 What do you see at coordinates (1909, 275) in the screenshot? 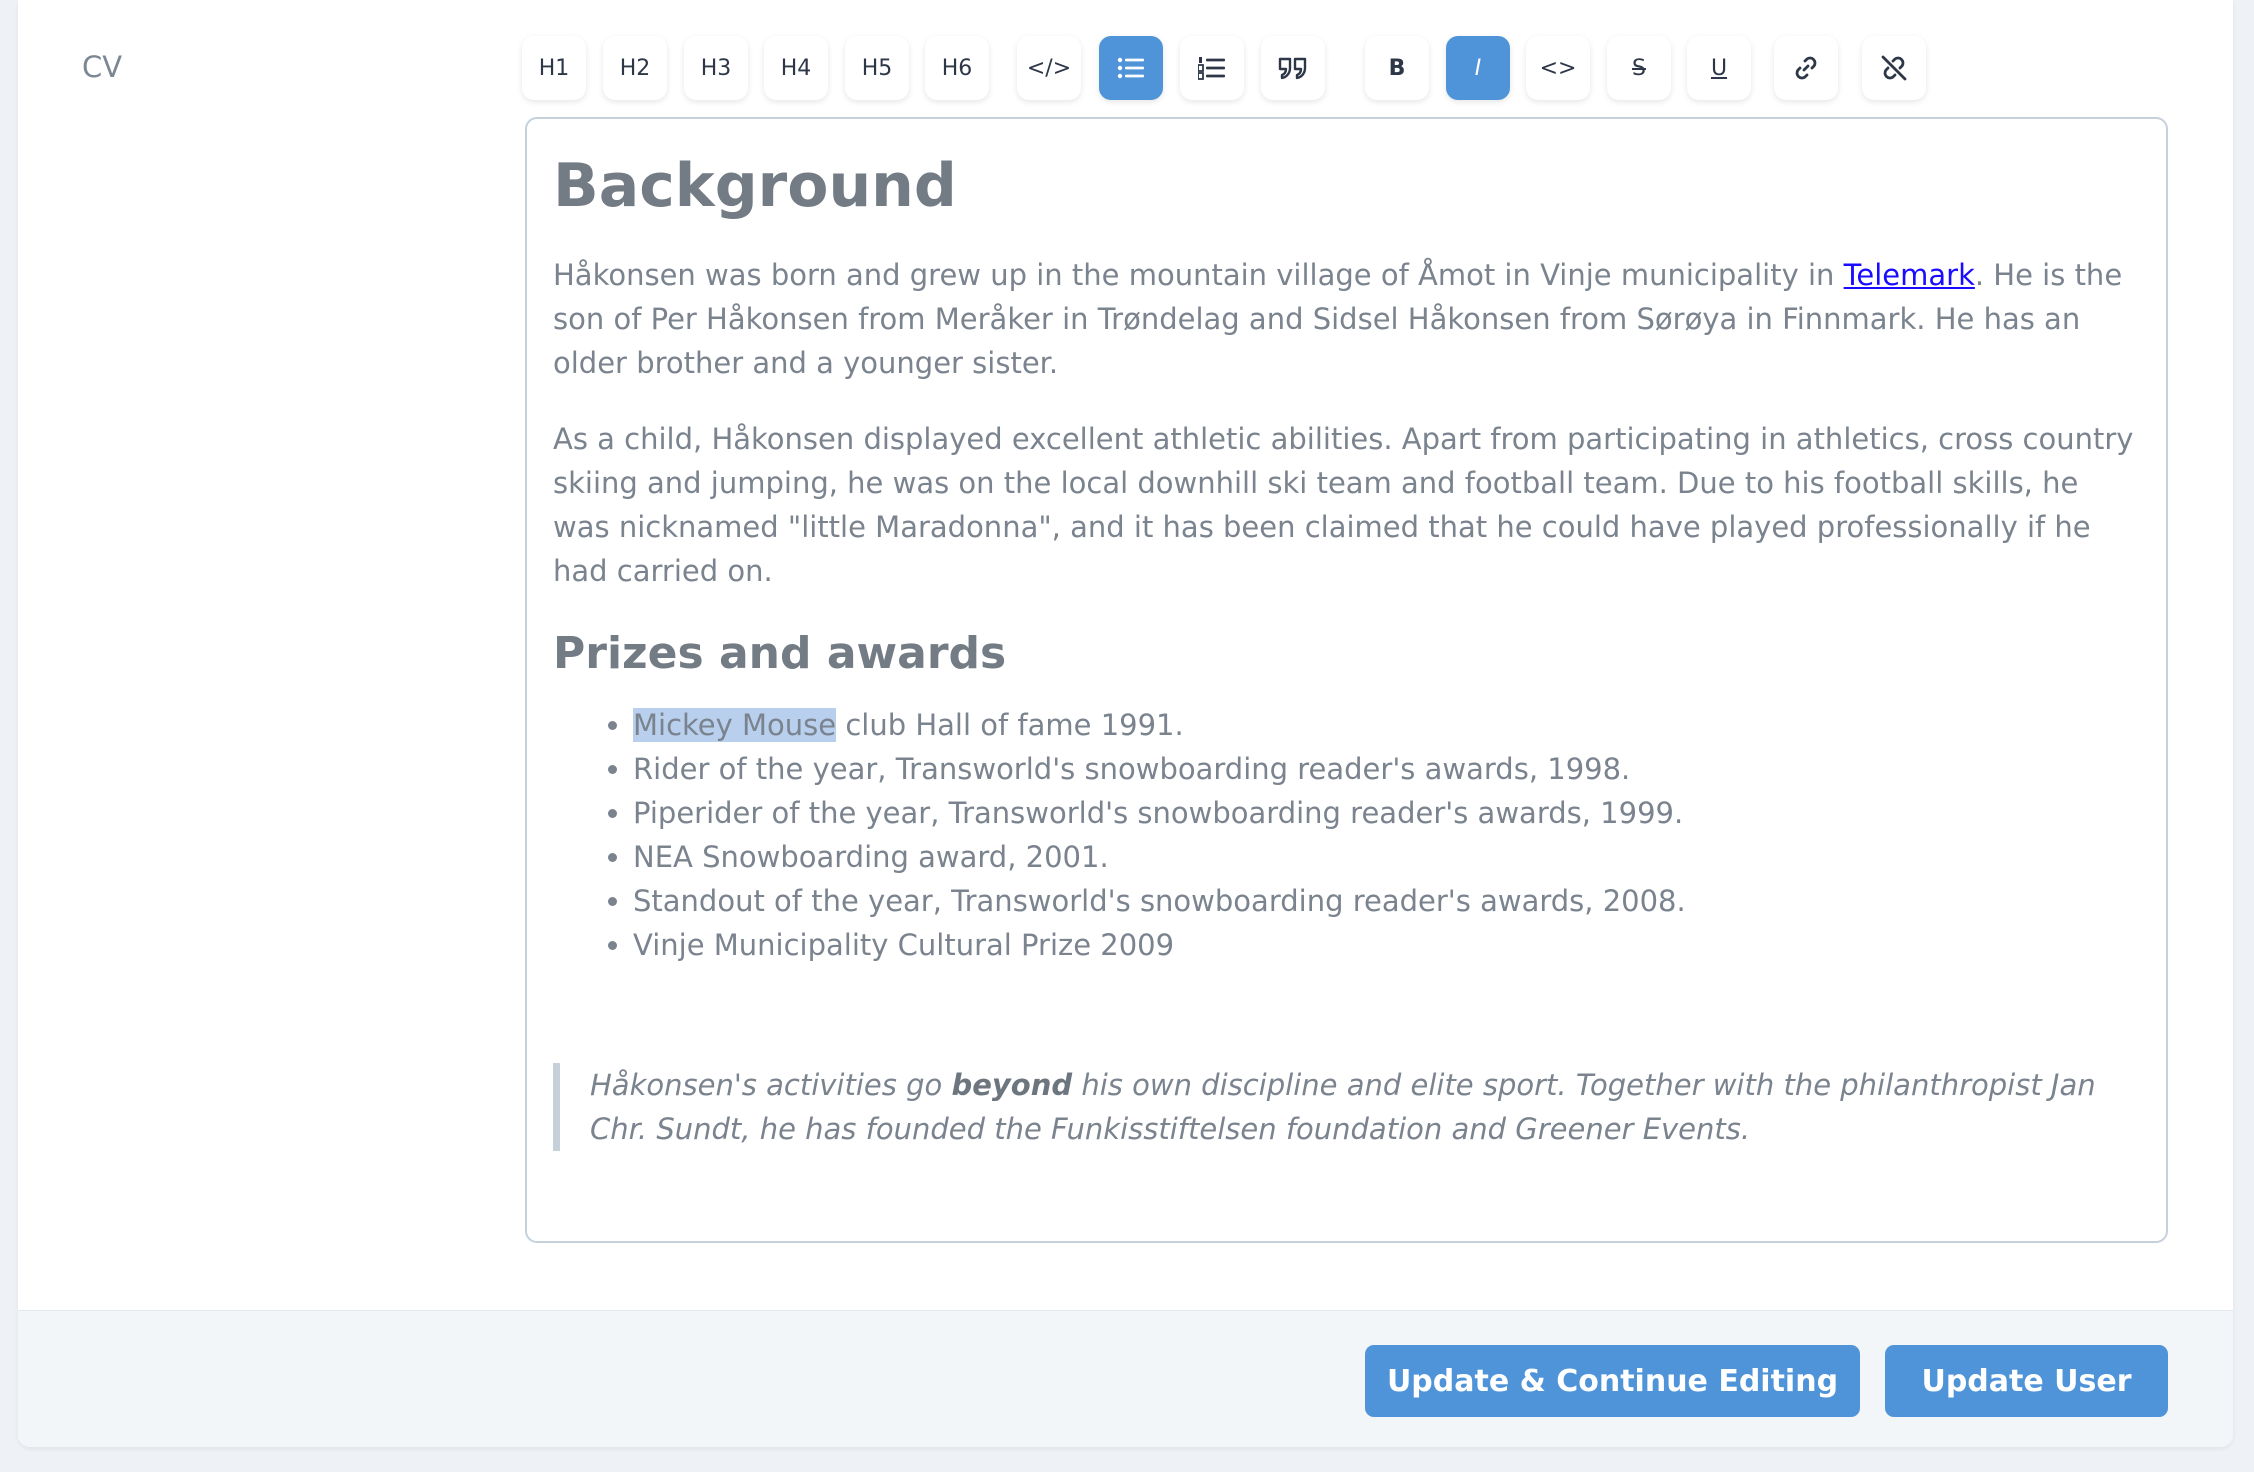
I see `telemark-link: Telemark` at bounding box center [1909, 275].